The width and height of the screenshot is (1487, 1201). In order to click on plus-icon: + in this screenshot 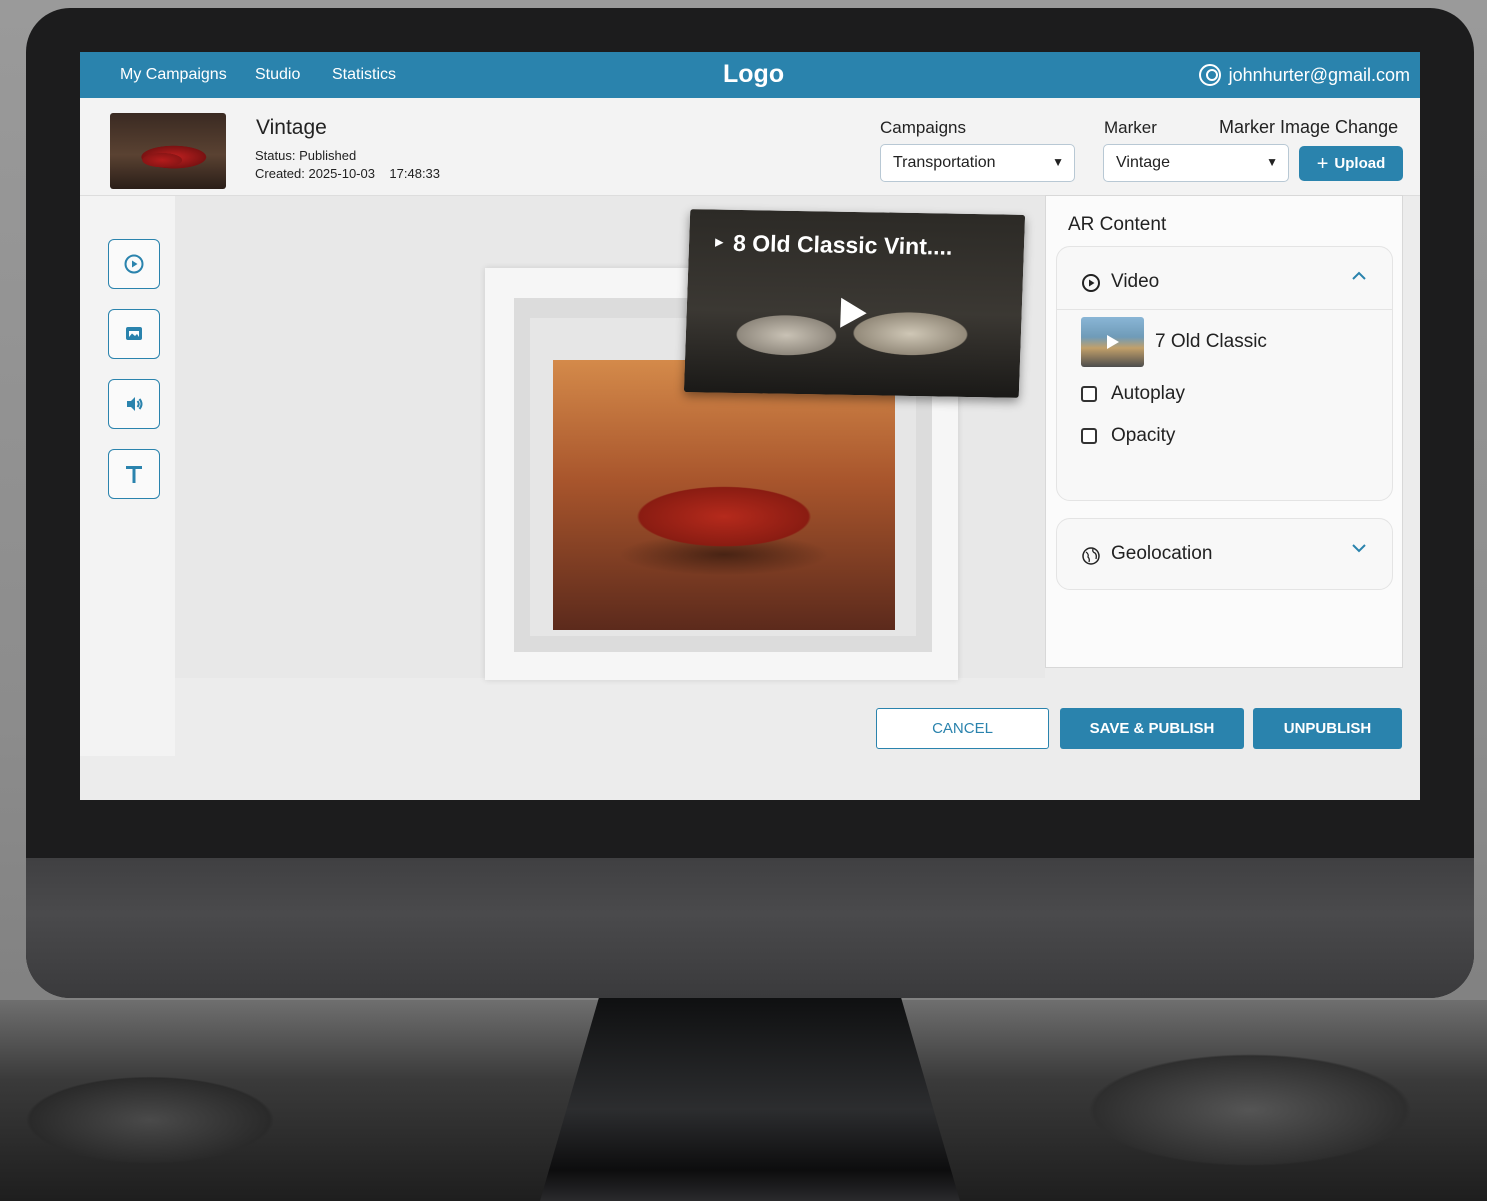, I will do `click(1322, 163)`.